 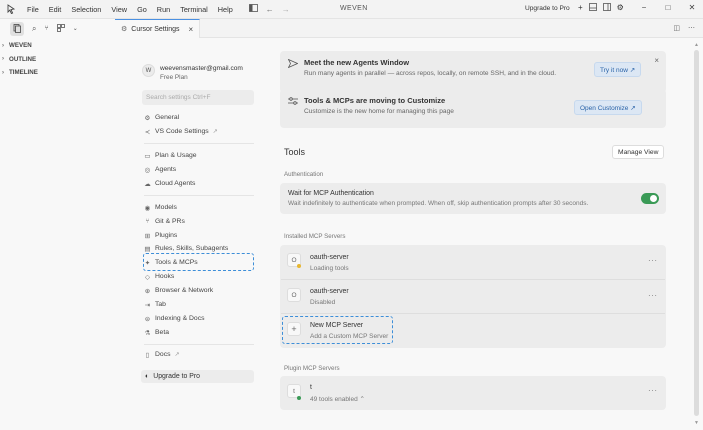 What do you see at coordinates (194, 9) in the screenshot?
I see `menu-terminal: Terminal` at bounding box center [194, 9].